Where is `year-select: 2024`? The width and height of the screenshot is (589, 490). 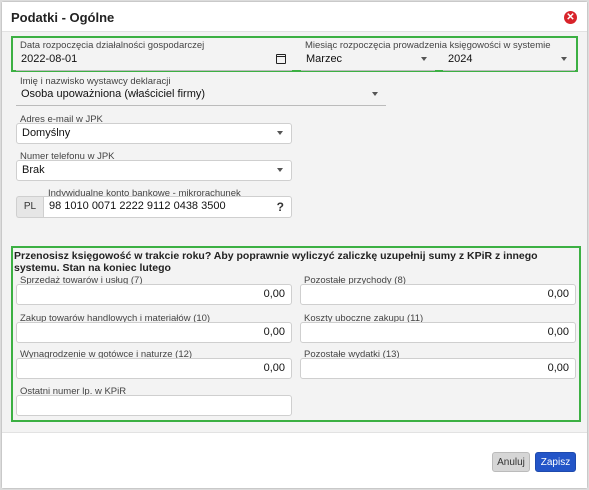 year-select: 2024 is located at coordinates (509, 60).